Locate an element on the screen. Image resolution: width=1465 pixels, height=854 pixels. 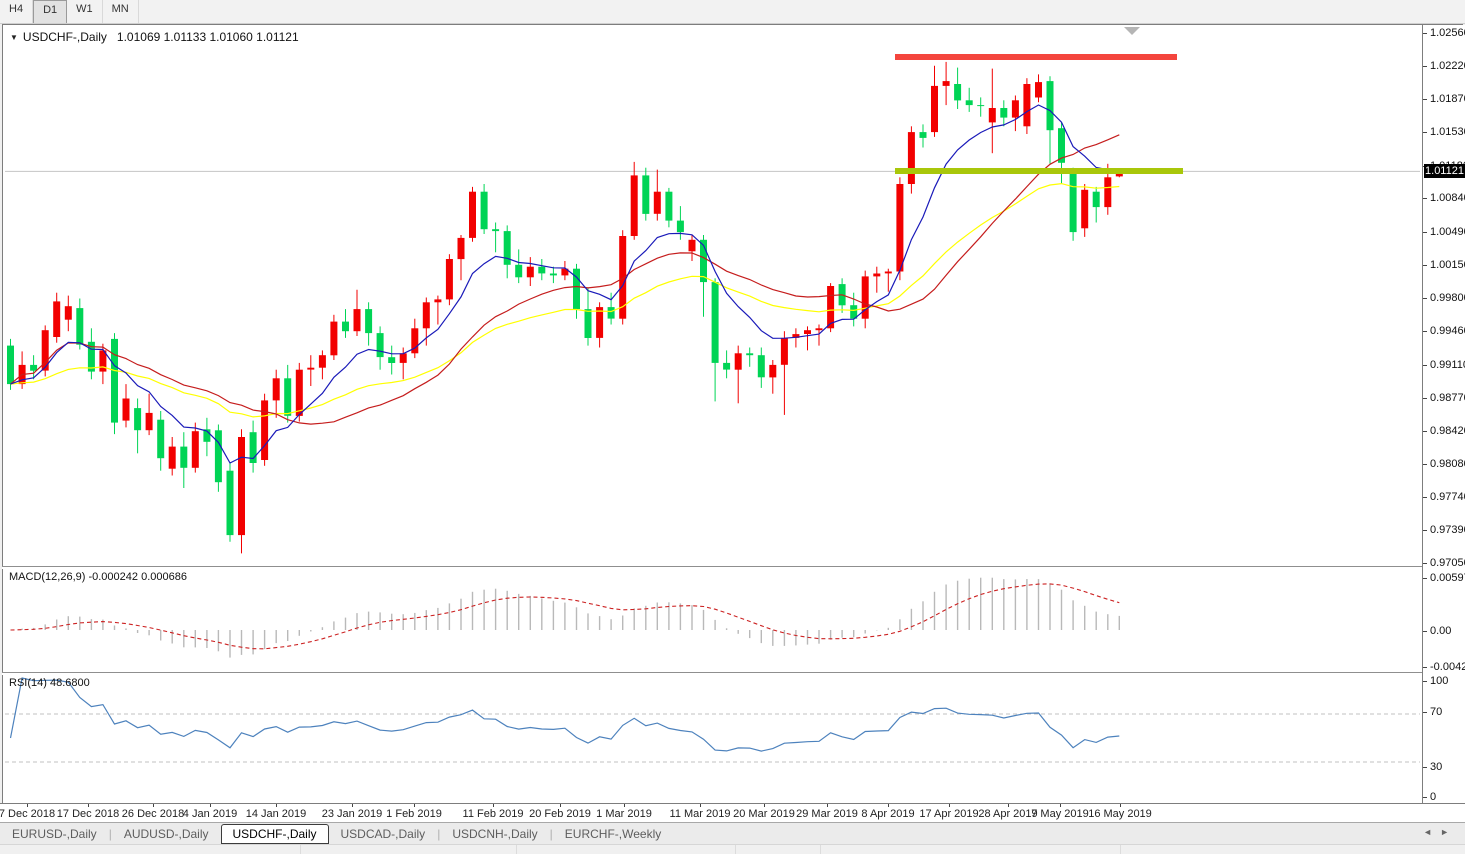
date-tick-label: 8 Apr 2019 is located at coordinates (888, 814).